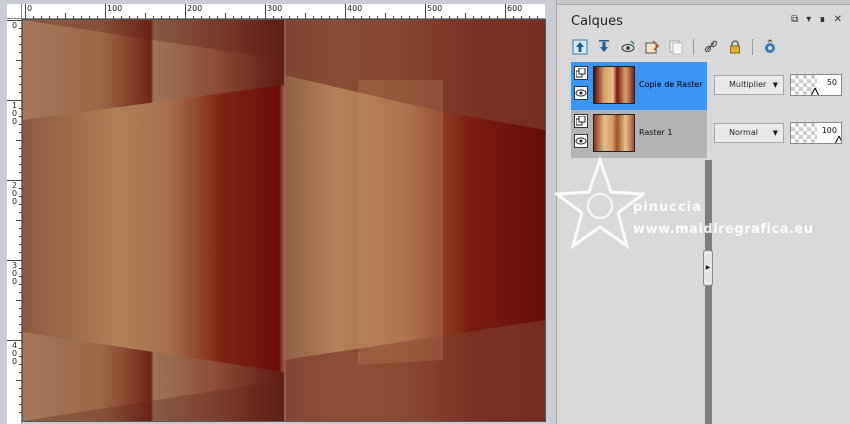 The image size is (850, 424). I want to click on ruler-label: 600, so click(515, 8).